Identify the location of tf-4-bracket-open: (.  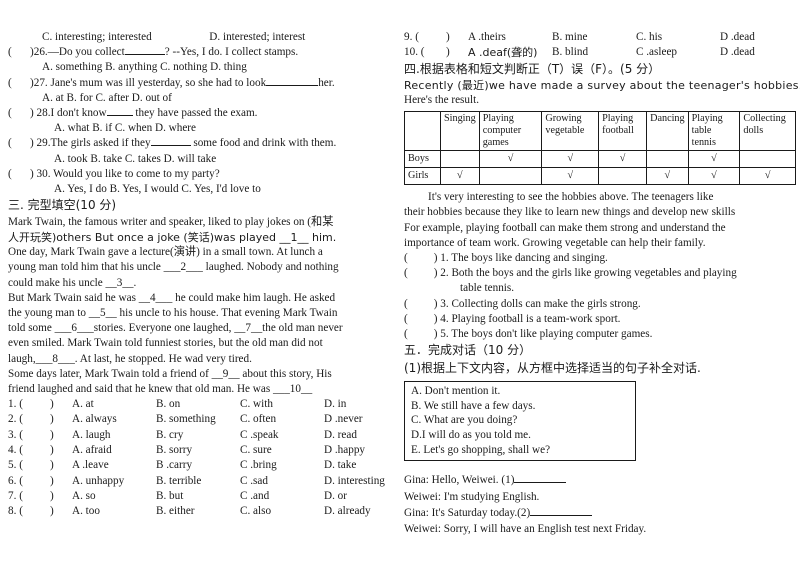
(406, 319).